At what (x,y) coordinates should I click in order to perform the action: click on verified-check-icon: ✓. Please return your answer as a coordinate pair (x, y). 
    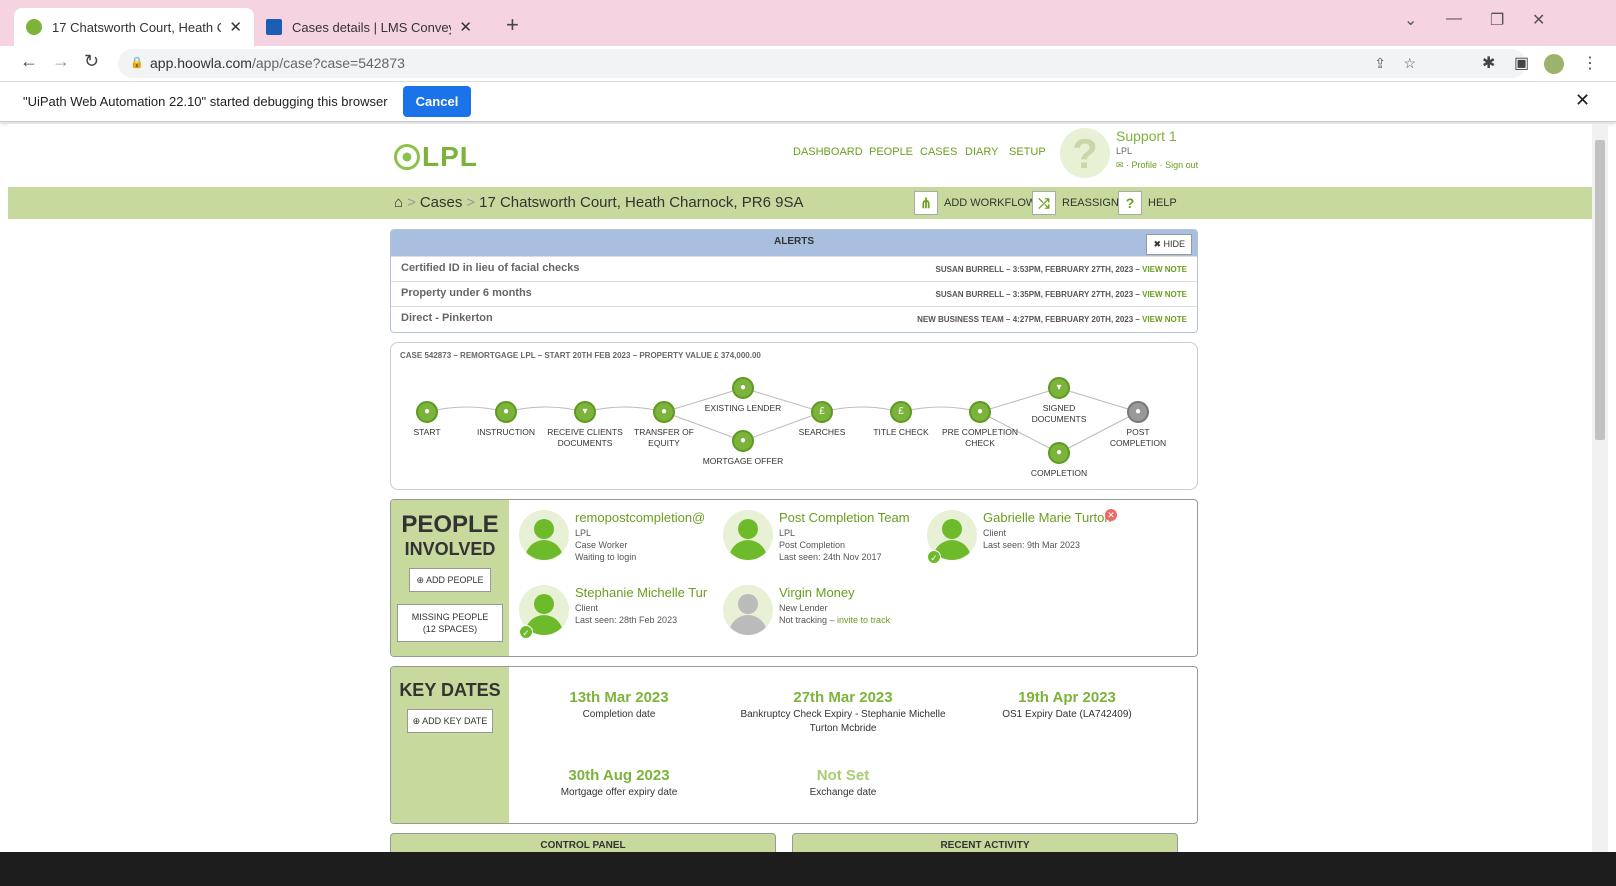
    Looking at the image, I should click on (934, 557).